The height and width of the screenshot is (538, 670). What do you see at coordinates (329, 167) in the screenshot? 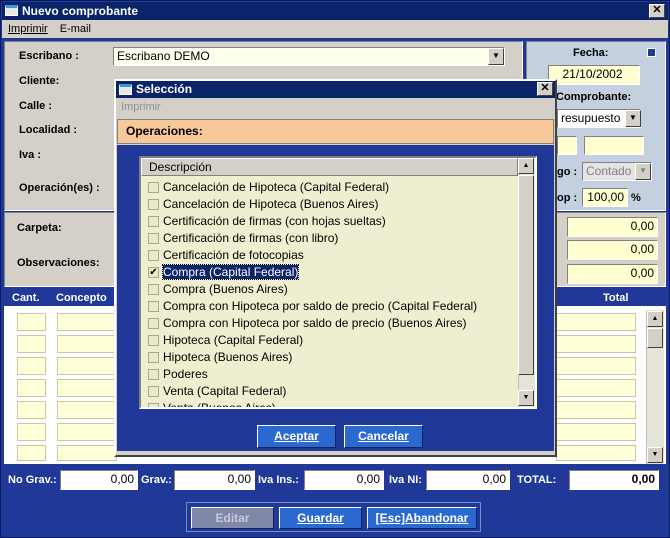
I see `descripcion-column-header: Descripción` at bounding box center [329, 167].